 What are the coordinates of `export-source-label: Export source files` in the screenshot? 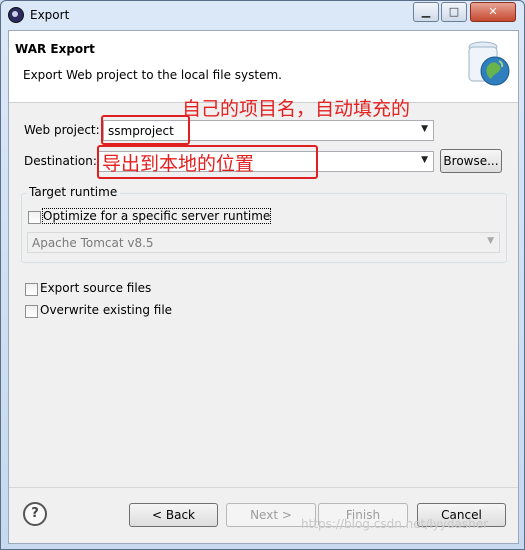 It's located at (95, 288).